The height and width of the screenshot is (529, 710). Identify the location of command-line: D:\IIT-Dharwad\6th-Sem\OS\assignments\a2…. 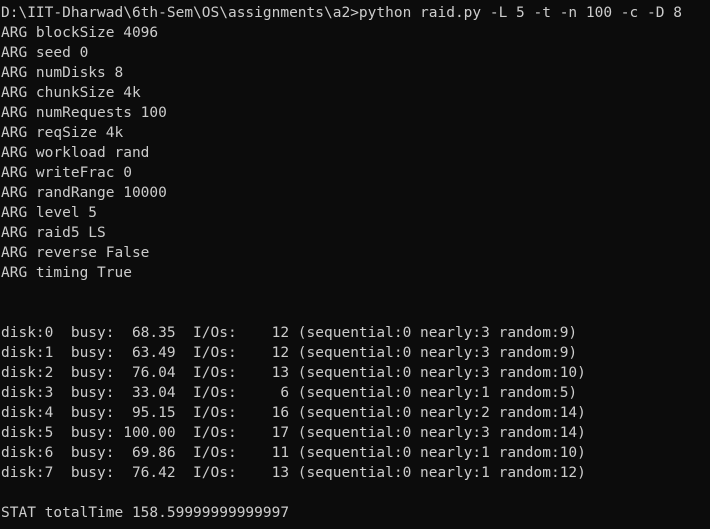
(341, 13).